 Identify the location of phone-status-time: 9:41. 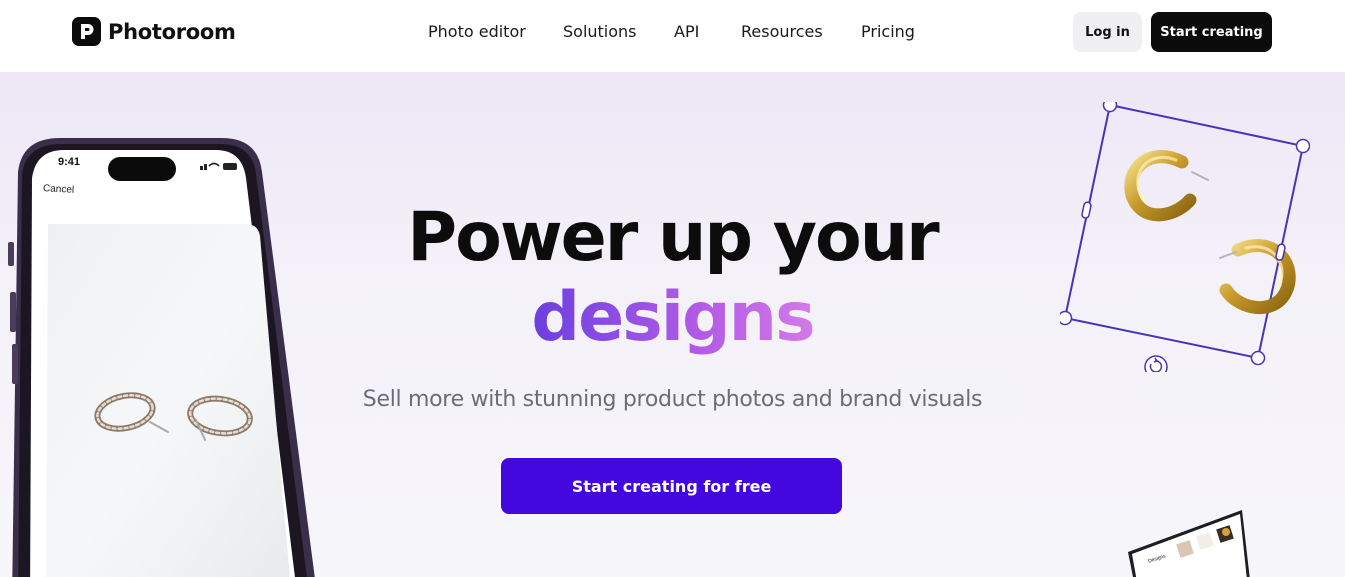
(69, 162).